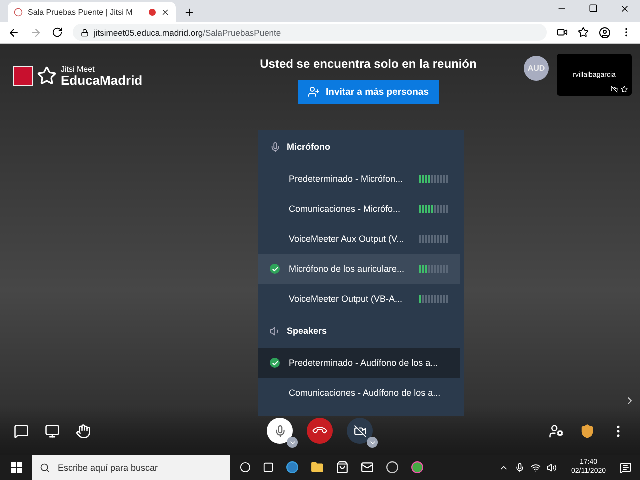 This screenshot has height=480, width=640. Describe the element at coordinates (92, 12) in the screenshot. I see `browser-tab: Sala Pruebas Puente | Jitsi M` at that location.